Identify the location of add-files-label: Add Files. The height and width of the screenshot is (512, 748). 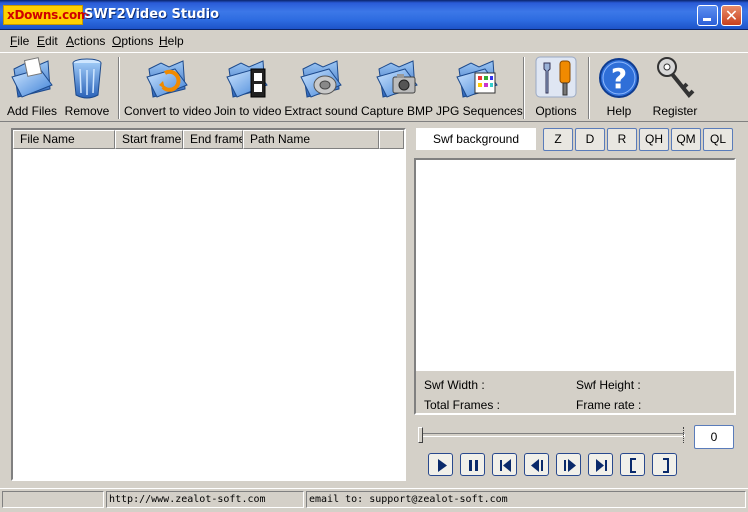
(32, 111).